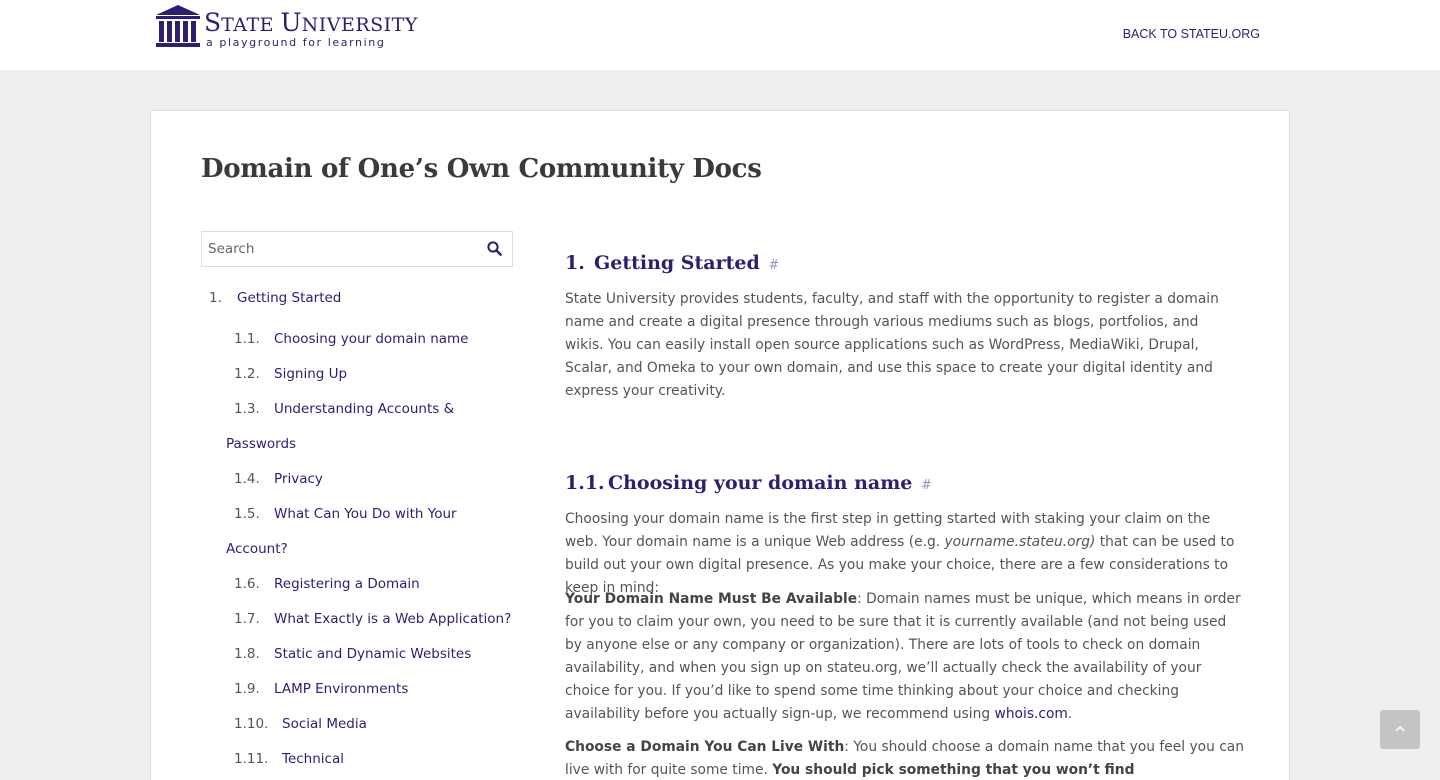  What do you see at coordinates (1020, 542) in the screenshot?
I see `example-domain: yourname.stateu.org)` at bounding box center [1020, 542].